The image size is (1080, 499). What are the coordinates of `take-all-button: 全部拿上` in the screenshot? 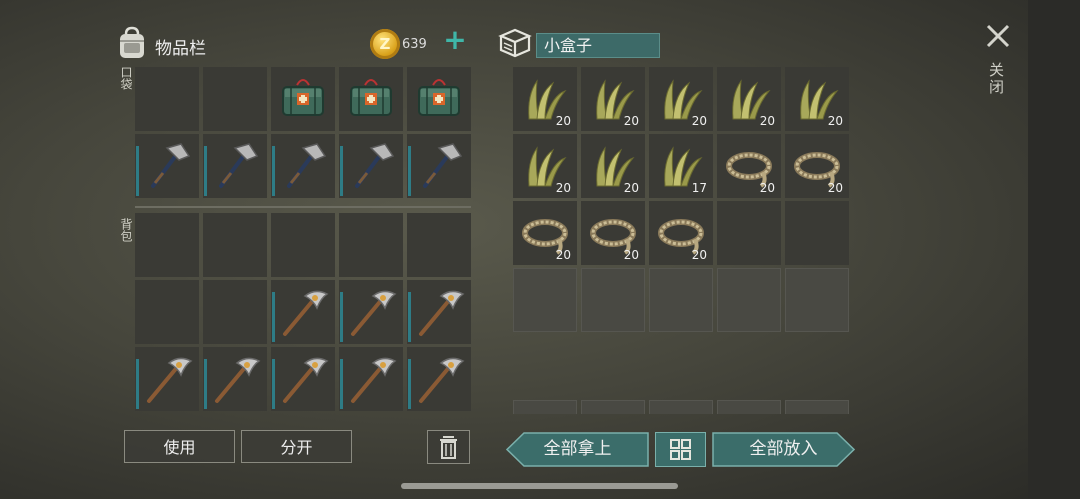 It's located at (577, 449).